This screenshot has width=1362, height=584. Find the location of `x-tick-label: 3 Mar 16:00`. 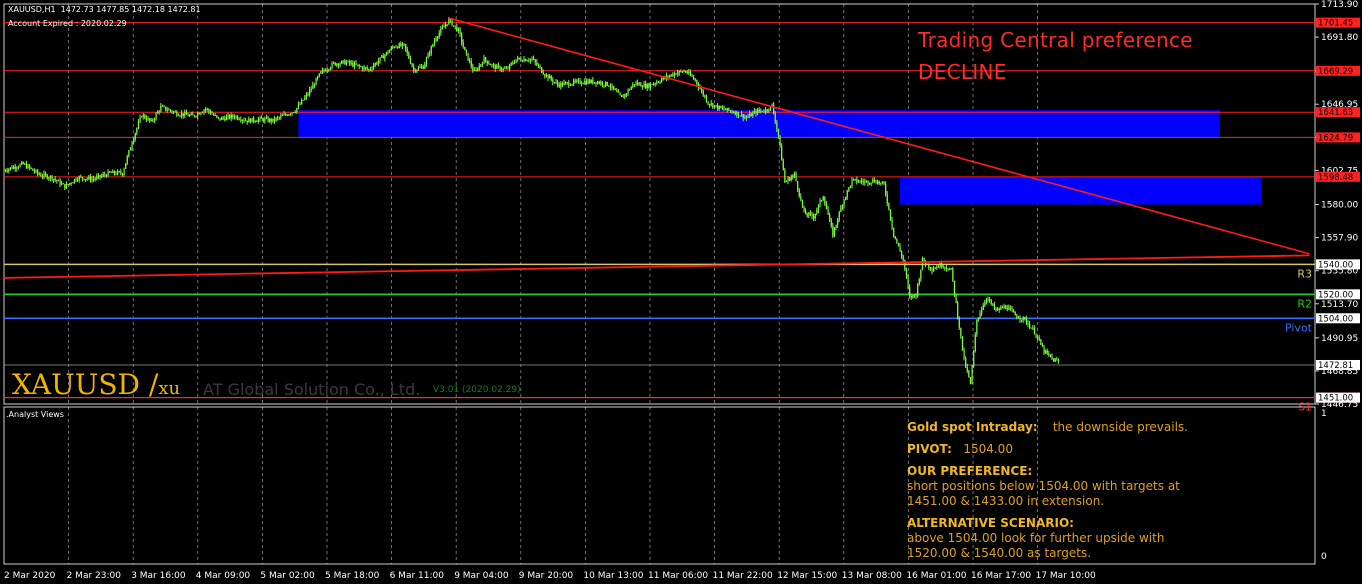

x-tick-label: 3 Mar 16:00 is located at coordinates (158, 576).